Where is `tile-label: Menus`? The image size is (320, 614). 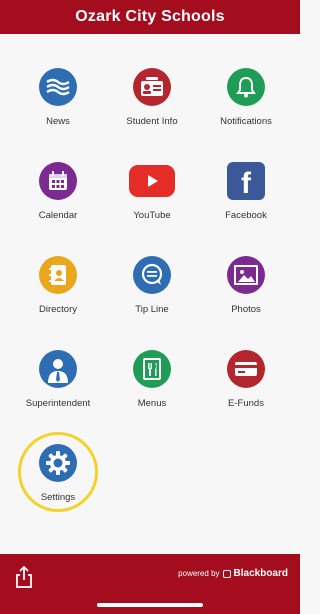 tile-label: Menus is located at coordinates (152, 403).